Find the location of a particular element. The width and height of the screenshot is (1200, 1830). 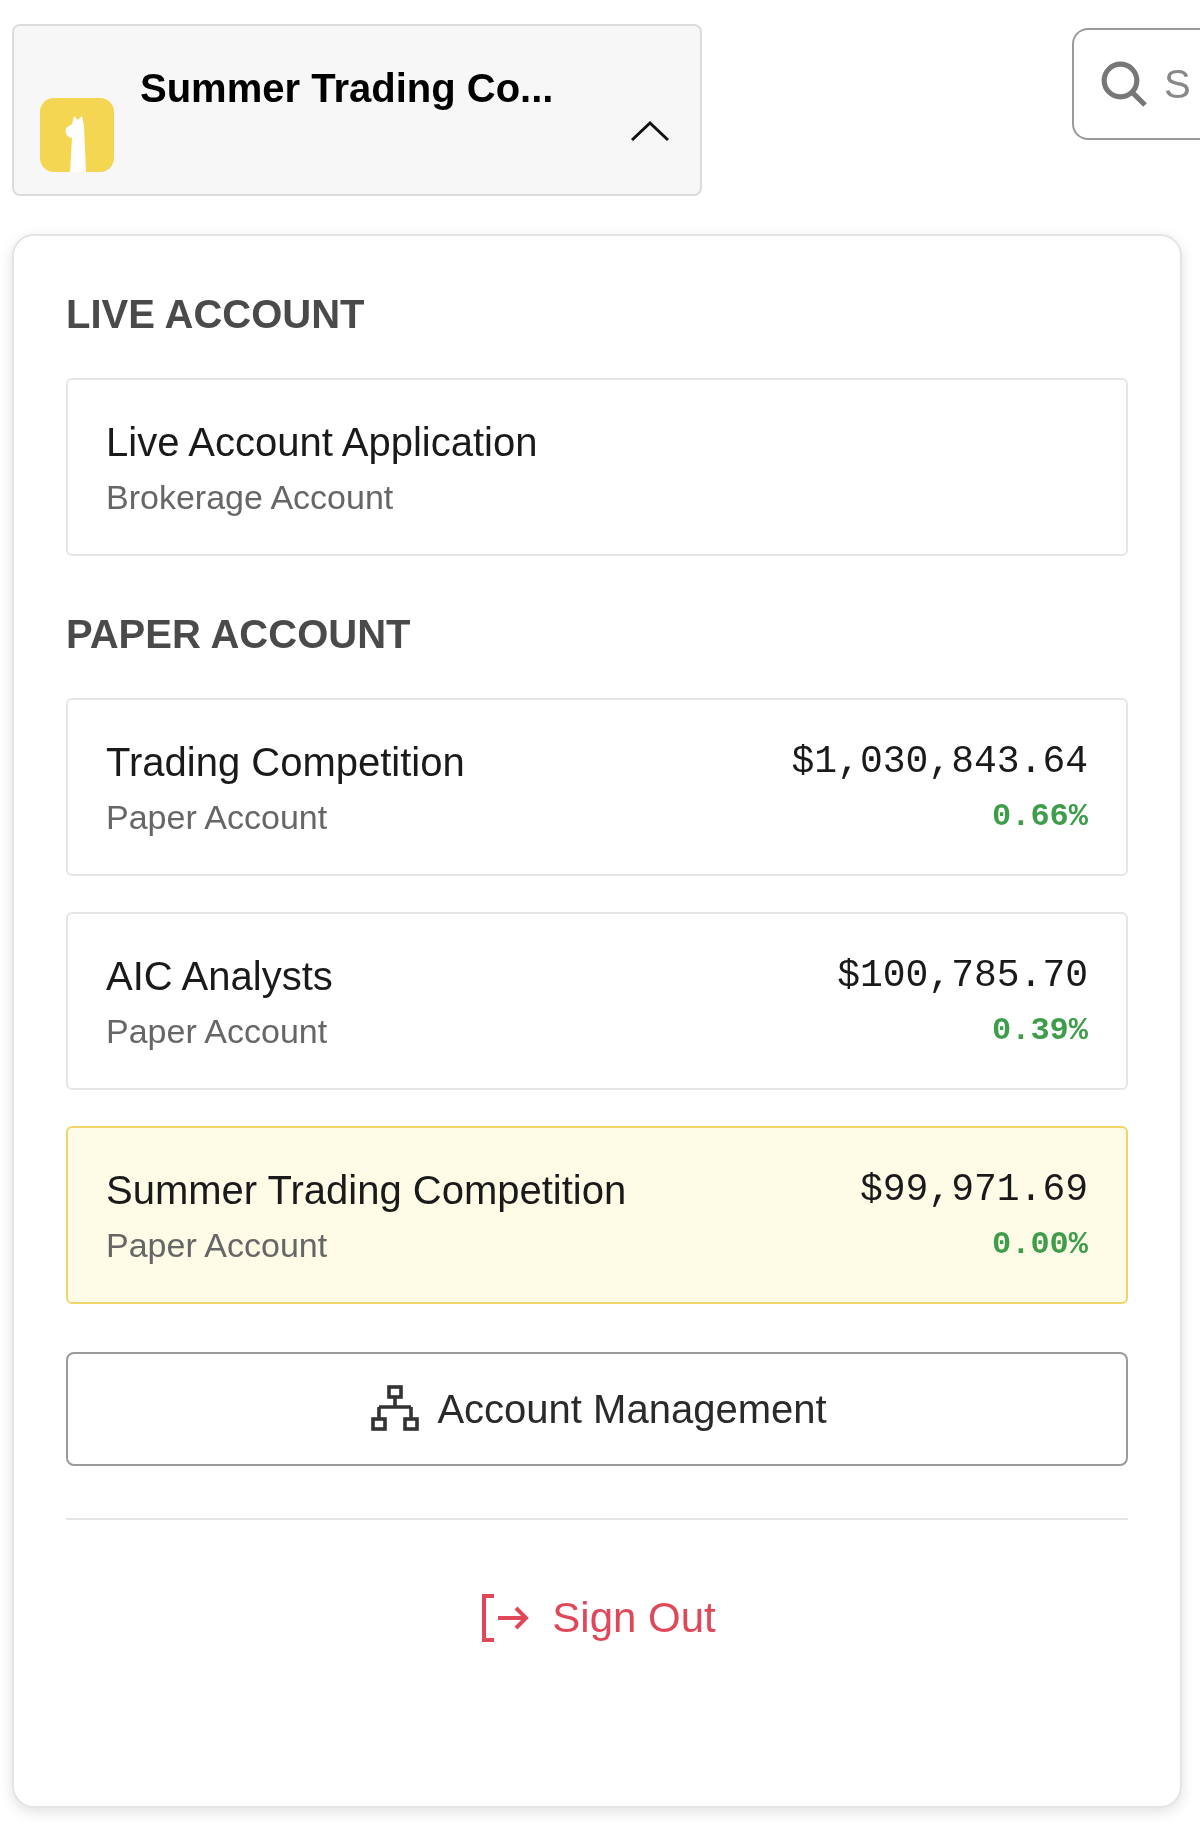

account-card: Trading Competition Paper Account $1,030,843.64 0.66% is located at coordinates (597, 787).